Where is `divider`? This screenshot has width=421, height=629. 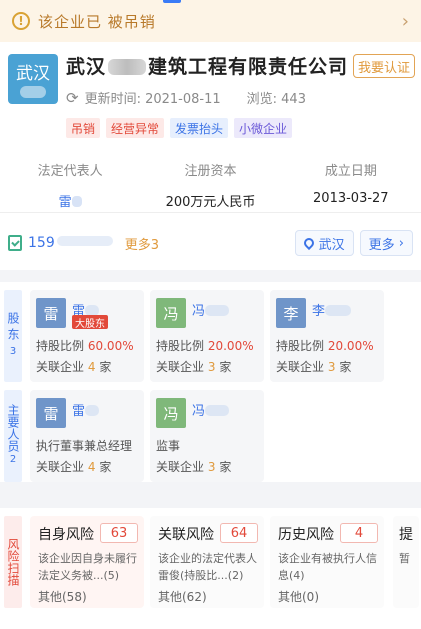
divider is located at coordinates (210, 212).